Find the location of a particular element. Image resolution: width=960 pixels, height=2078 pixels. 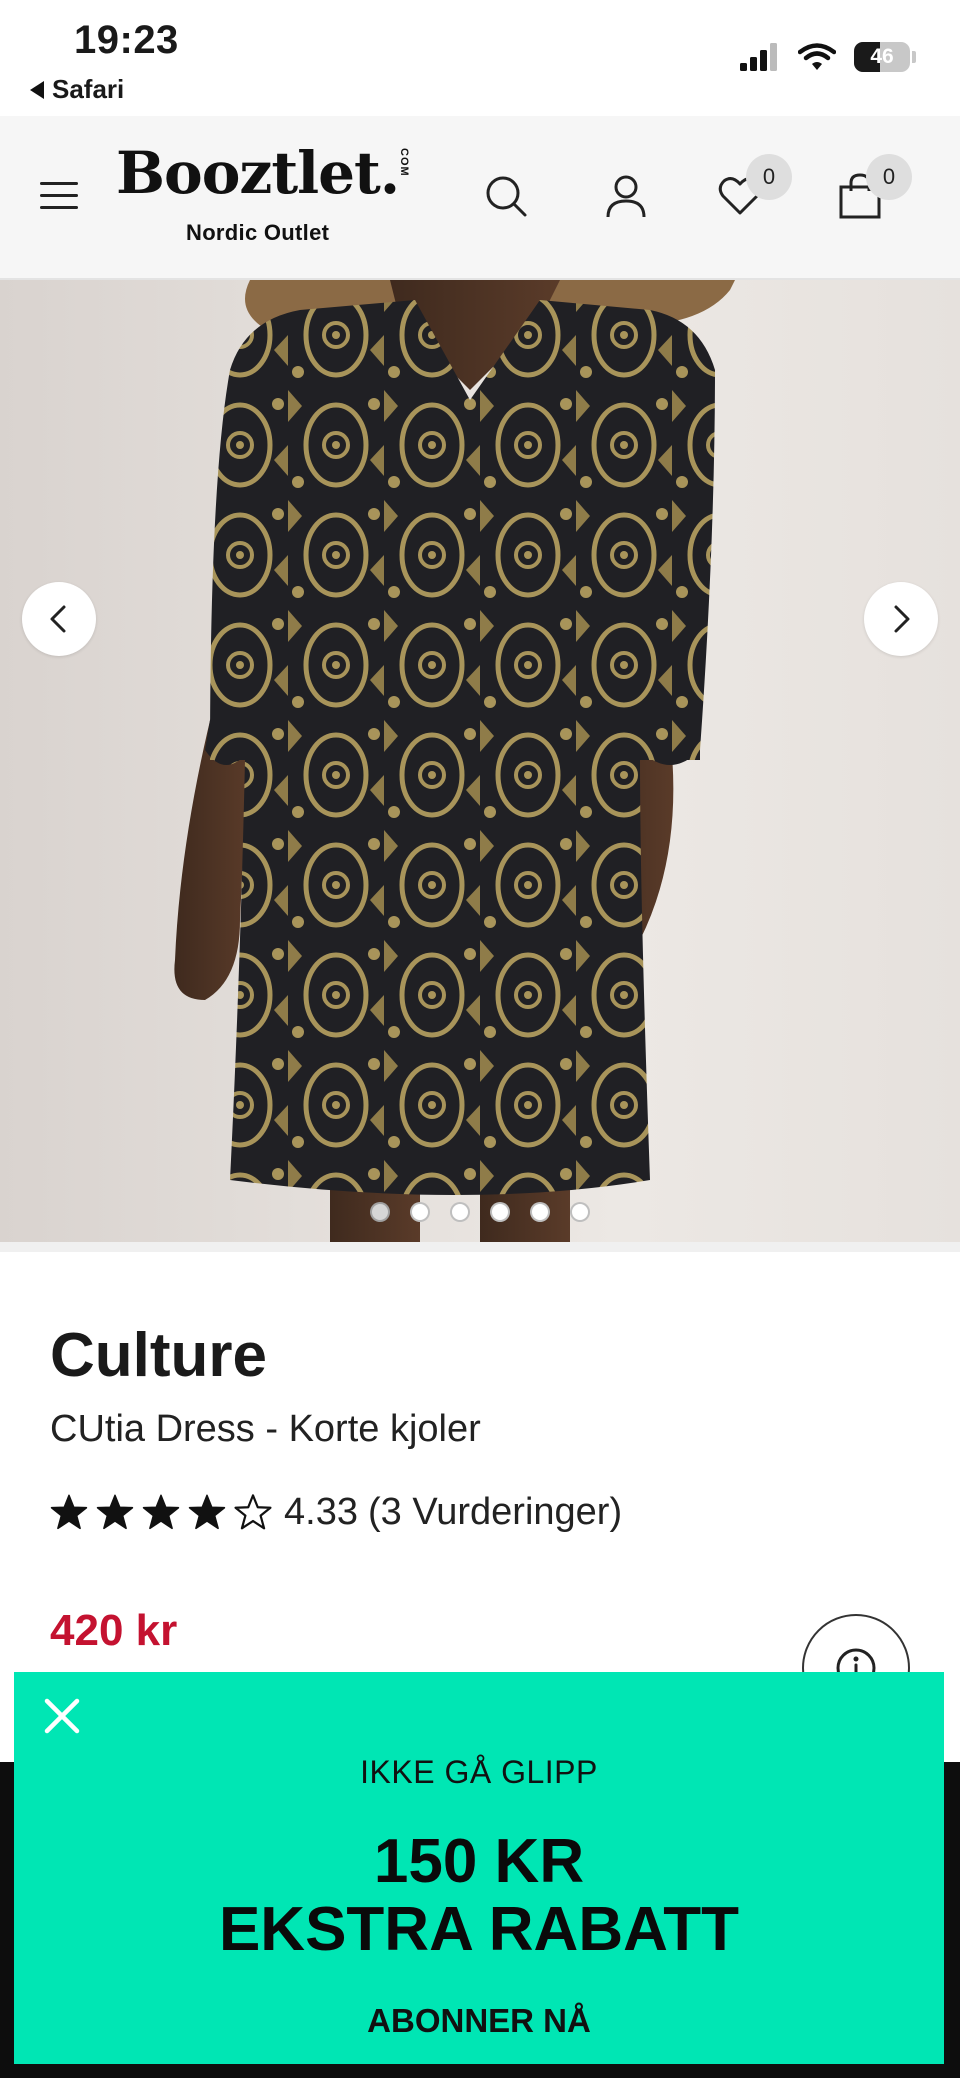

signal-icon is located at coordinates (758, 57).